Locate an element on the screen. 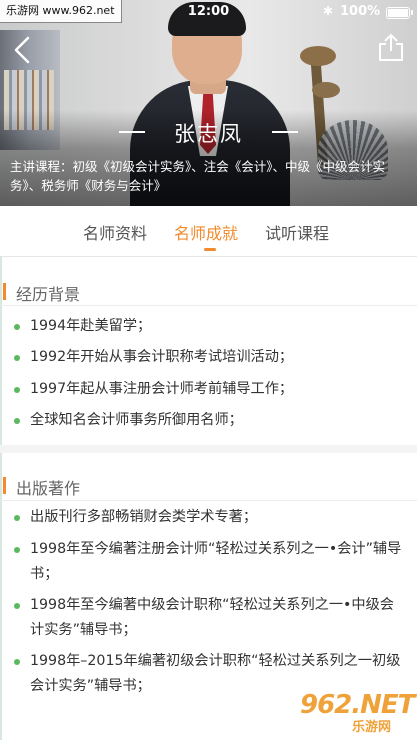 The height and width of the screenshot is (740, 417). battery-icon is located at coordinates (399, 13).